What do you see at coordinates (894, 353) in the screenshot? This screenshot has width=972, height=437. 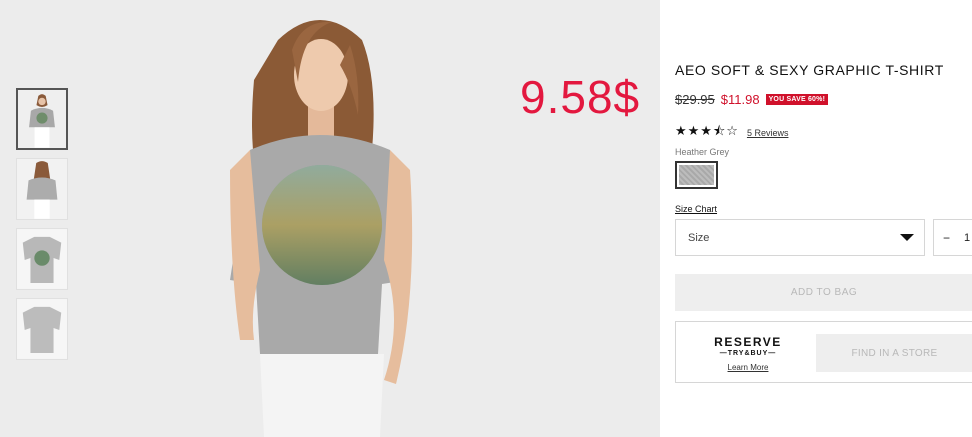 I see `find-in-store-button: FIND IN A STORE` at bounding box center [894, 353].